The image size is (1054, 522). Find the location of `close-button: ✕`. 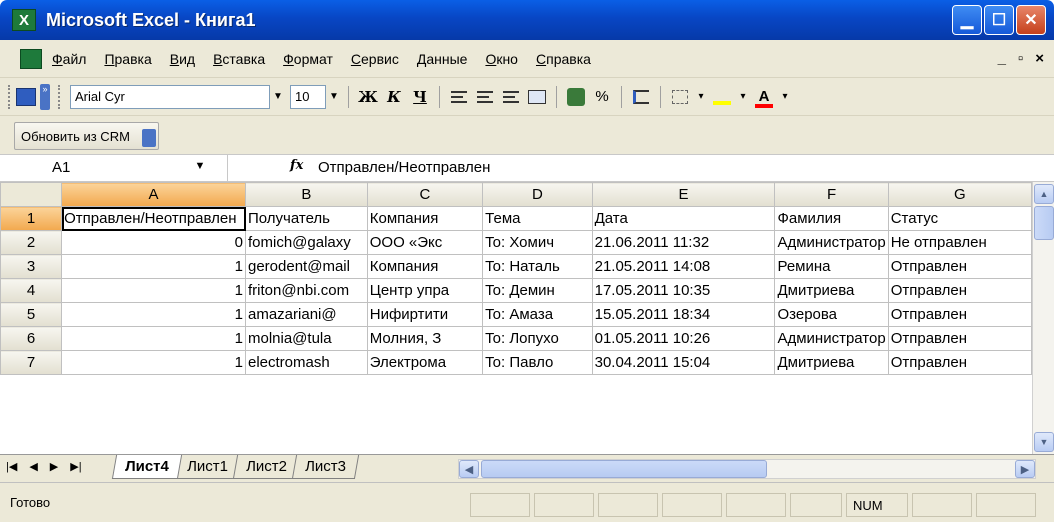

close-button: ✕ is located at coordinates (1031, 20).